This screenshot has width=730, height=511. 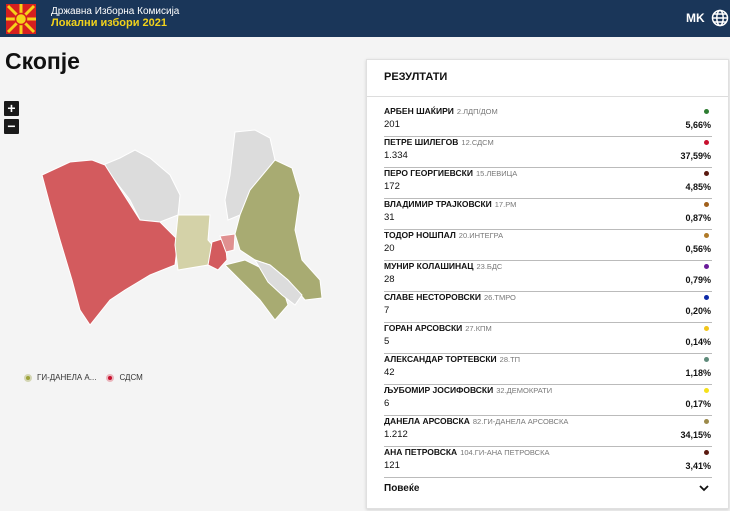 I want to click on map-legend: ГИ-ДАНЕЛА А... СДСМ, so click(x=88, y=377).